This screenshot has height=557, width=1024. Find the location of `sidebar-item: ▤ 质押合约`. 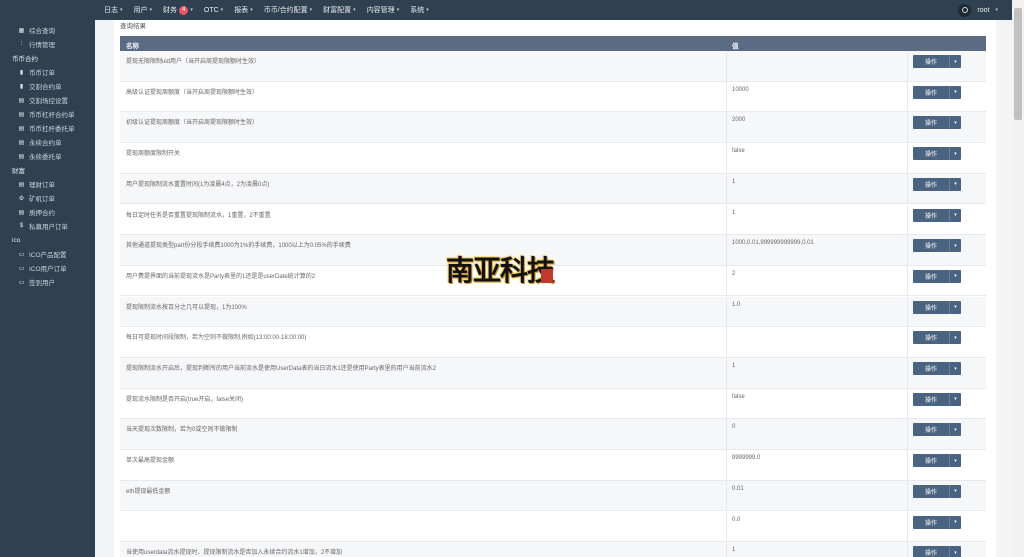

sidebar-item: ▤ 质押合约 is located at coordinates (47, 212).